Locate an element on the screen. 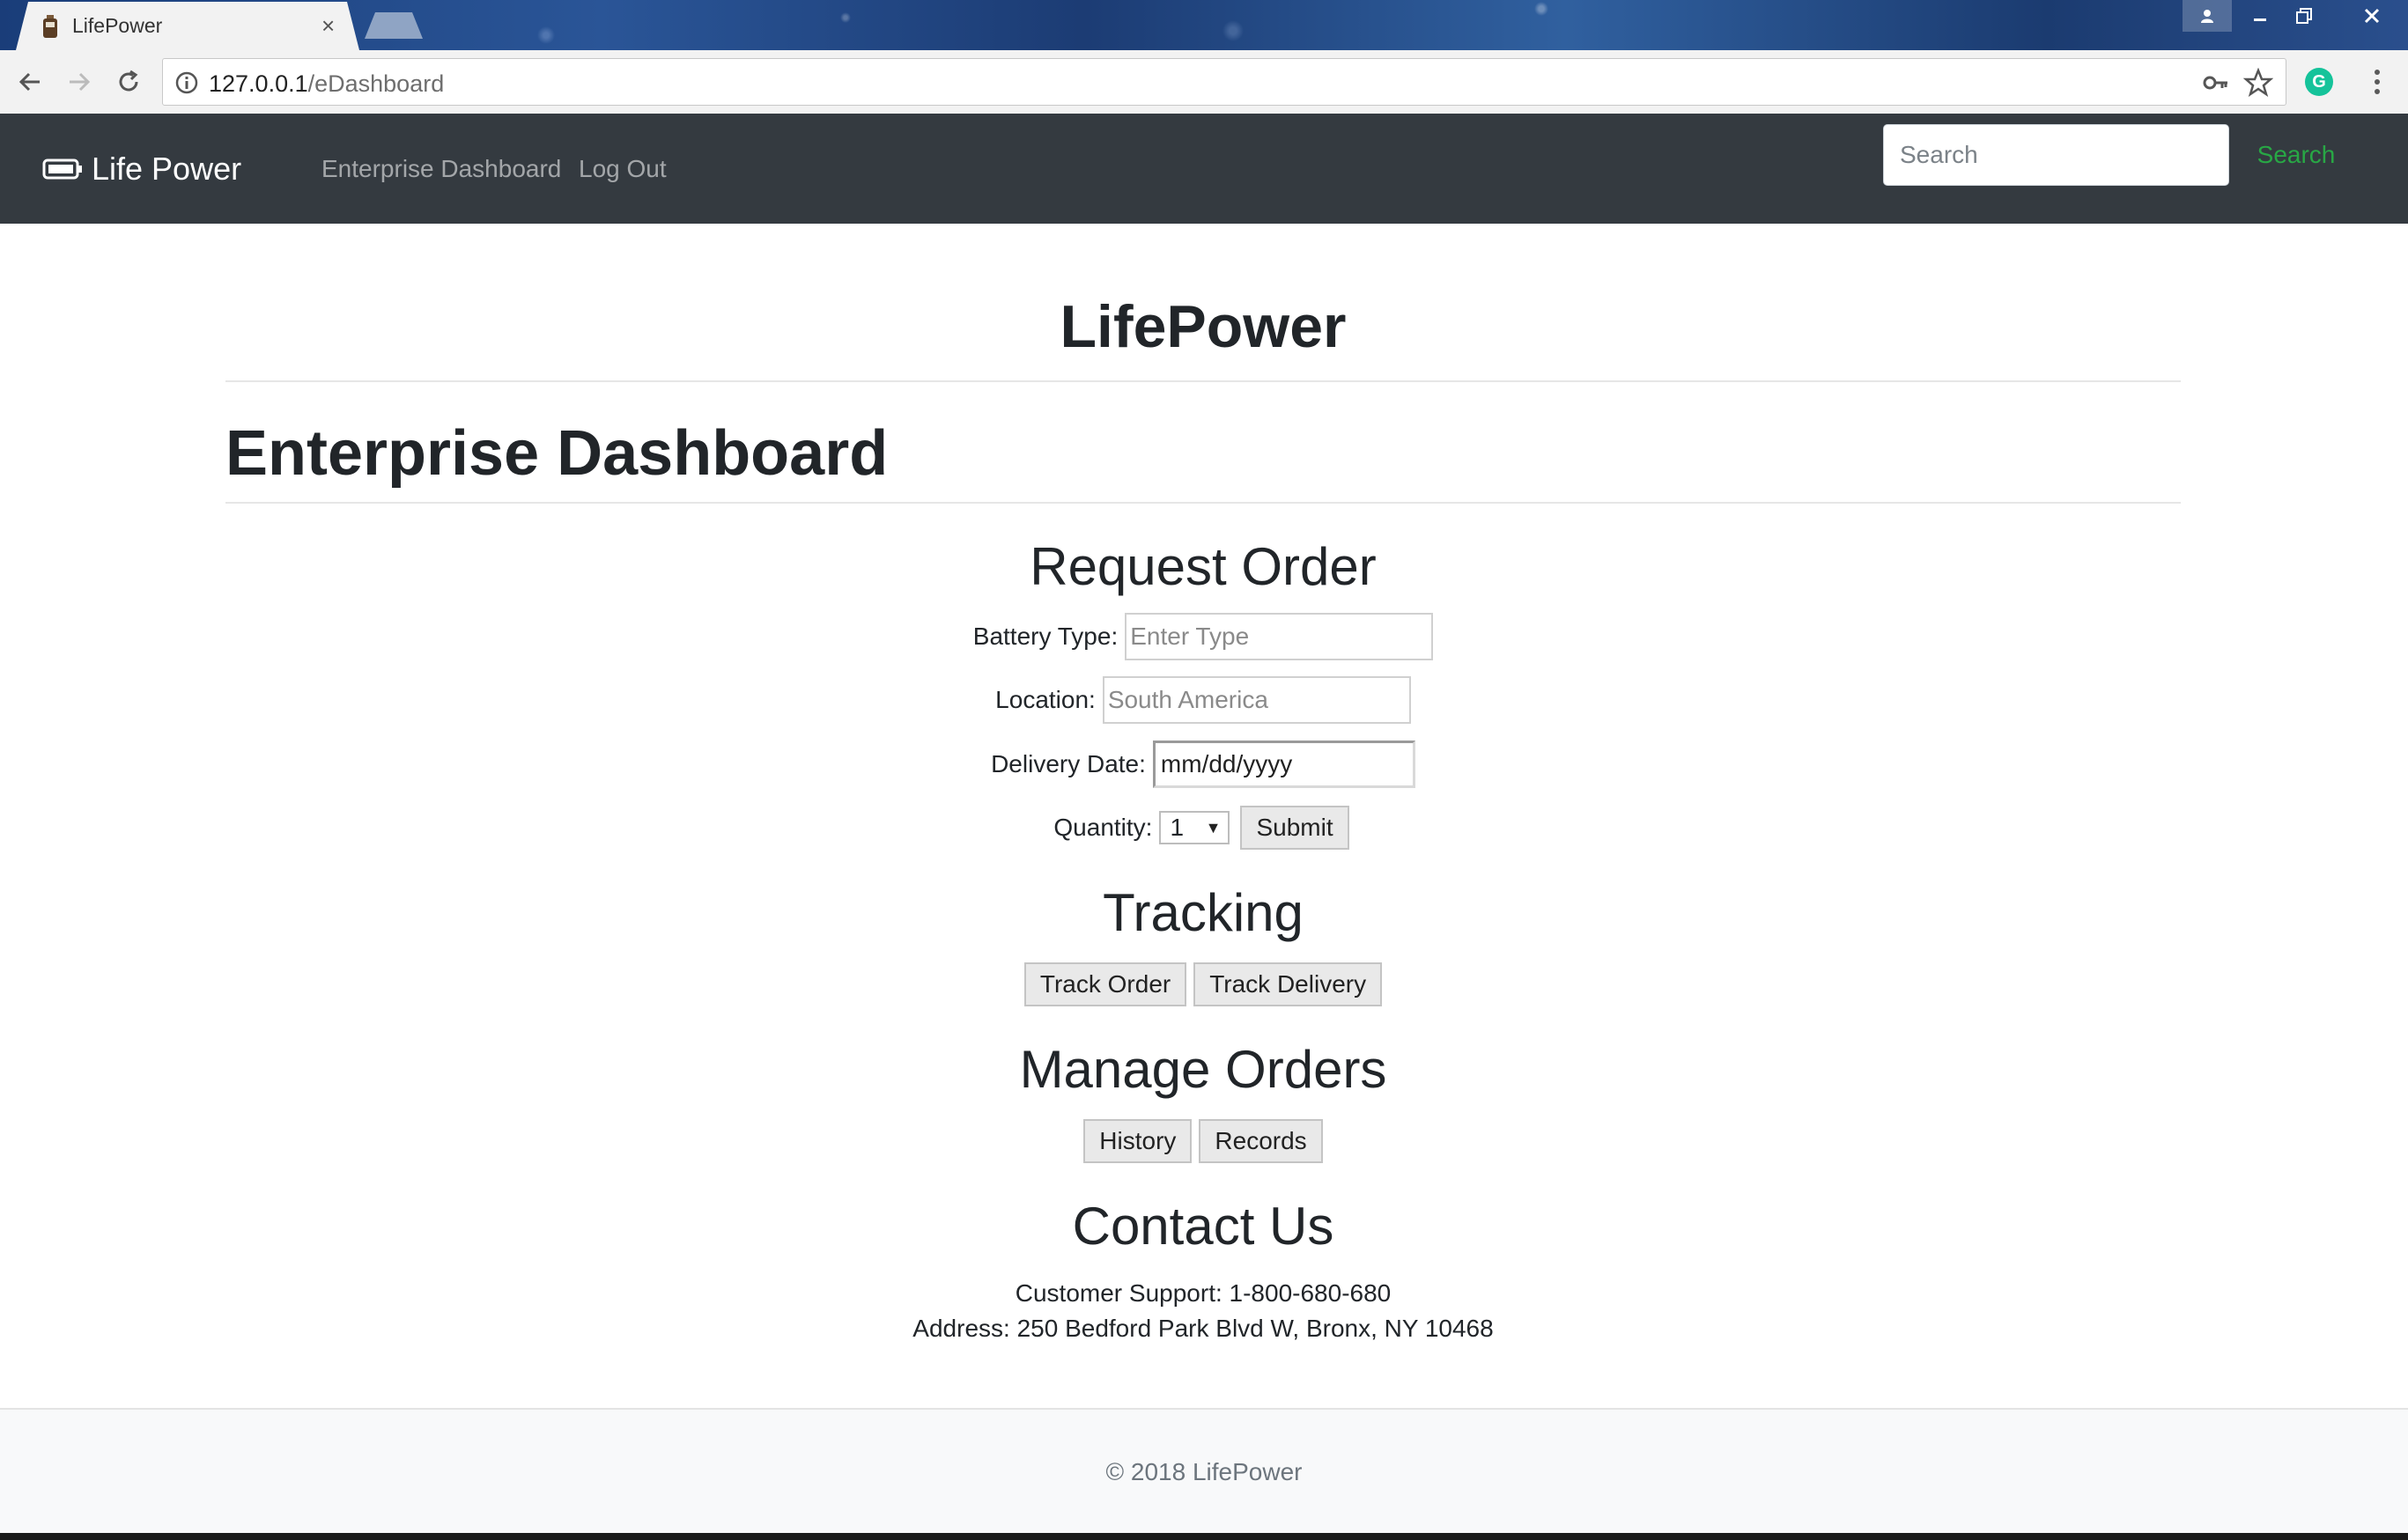 Image resolution: width=2408 pixels, height=1540 pixels. manage-orders-heading: Manage Orders is located at coordinates (1203, 1069).